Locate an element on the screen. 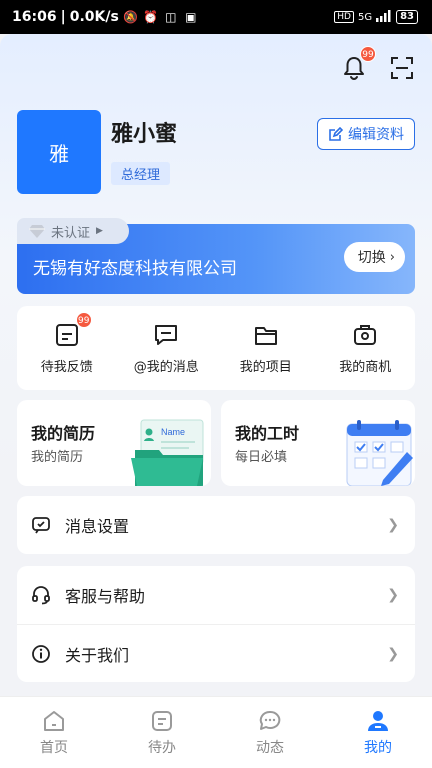 This screenshot has width=432, height=768. app-notification-icon: ▣ is located at coordinates (191, 17).